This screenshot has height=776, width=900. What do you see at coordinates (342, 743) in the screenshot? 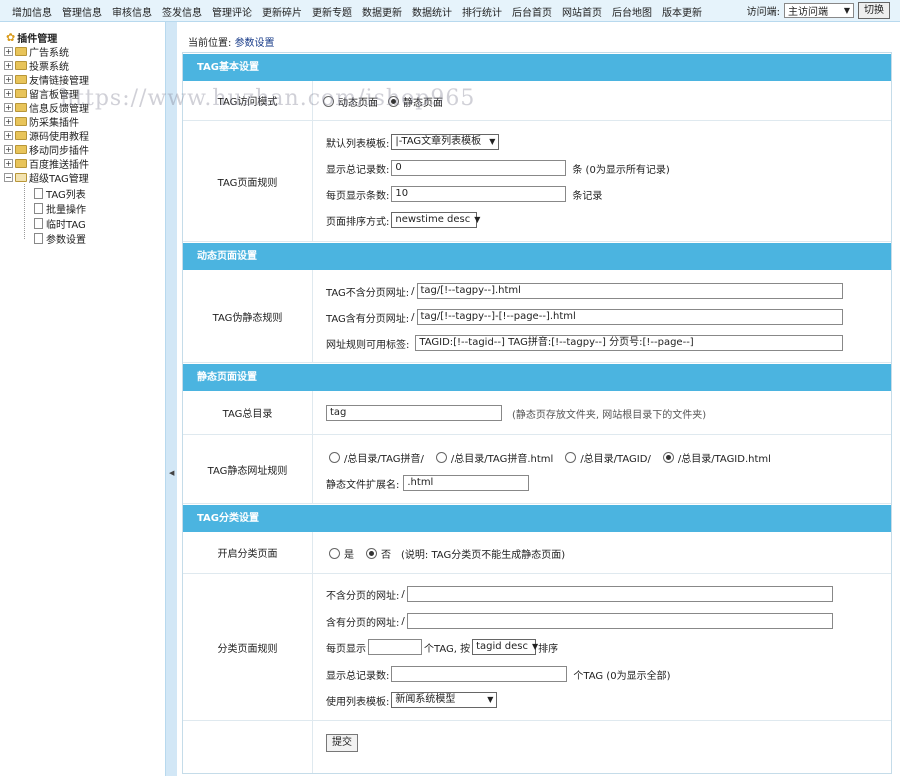
I see `submit-button: 提交` at bounding box center [342, 743].